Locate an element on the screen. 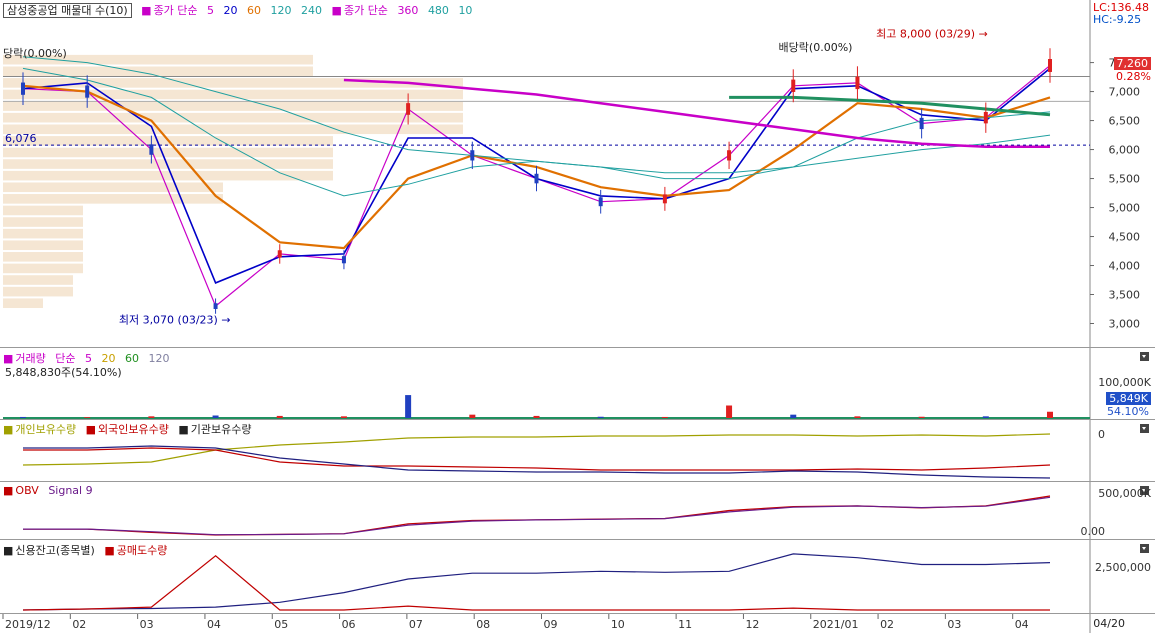  volume-period-60: 60 is located at coordinates (132, 358).